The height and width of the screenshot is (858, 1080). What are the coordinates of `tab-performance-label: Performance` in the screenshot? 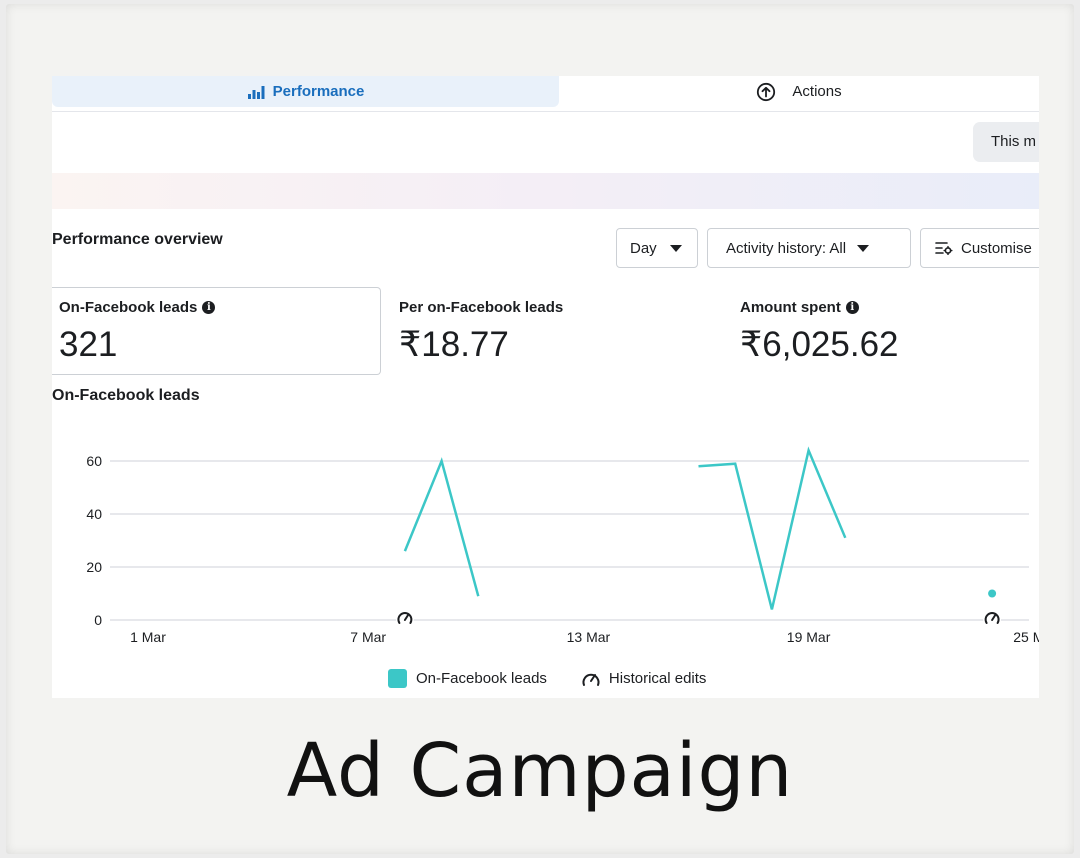 It's located at (318, 91).